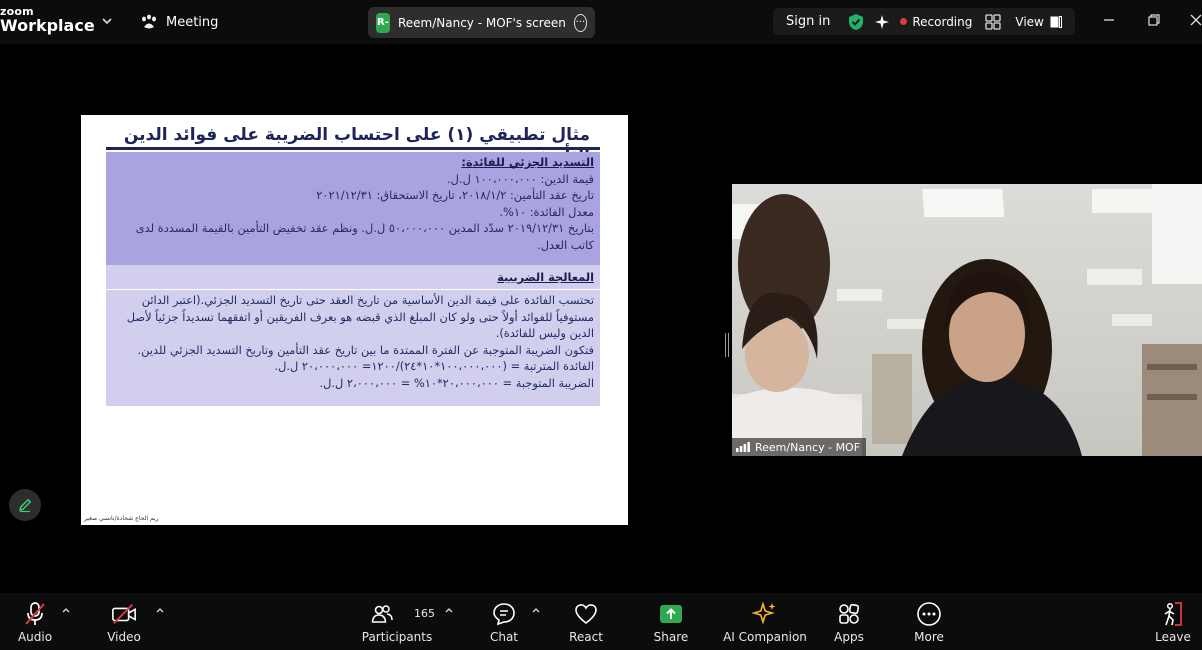 This screenshot has width=1202, height=650. What do you see at coordinates (743, 447) in the screenshot?
I see `signal-strength-icon` at bounding box center [743, 447].